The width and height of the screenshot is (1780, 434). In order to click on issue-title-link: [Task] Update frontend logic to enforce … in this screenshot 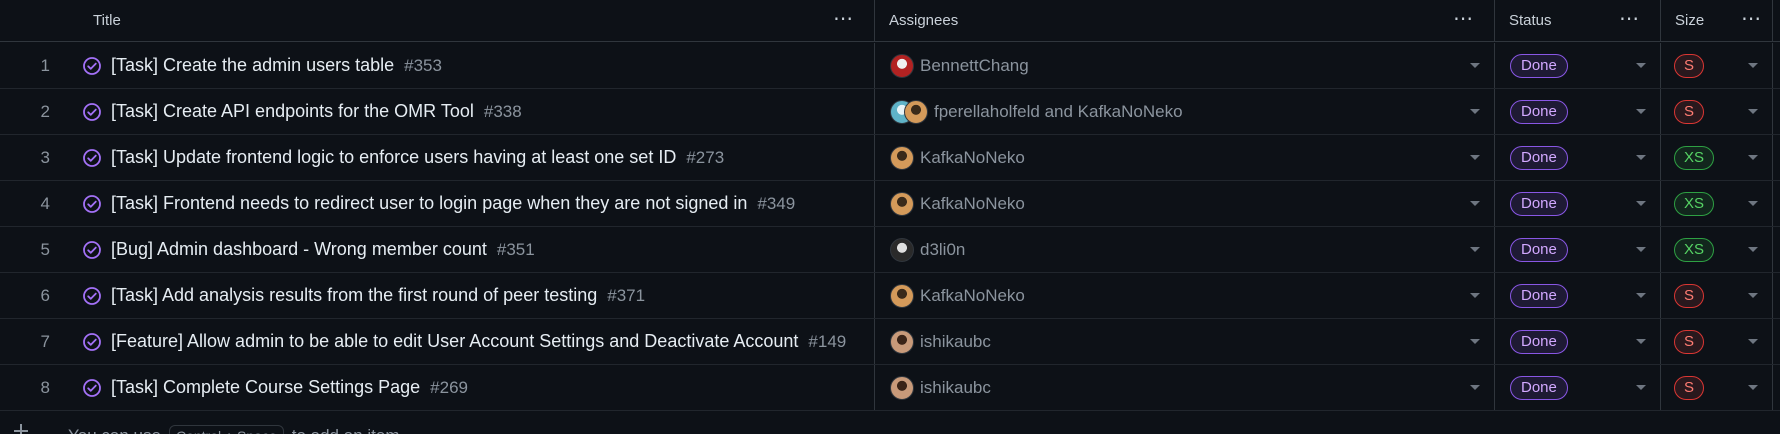, I will do `click(393, 157)`.